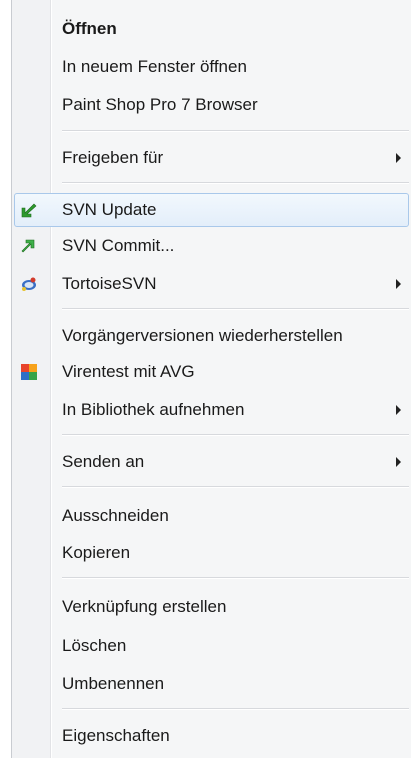 This screenshot has width=411, height=758. I want to click on avg-icon, so click(29, 372).